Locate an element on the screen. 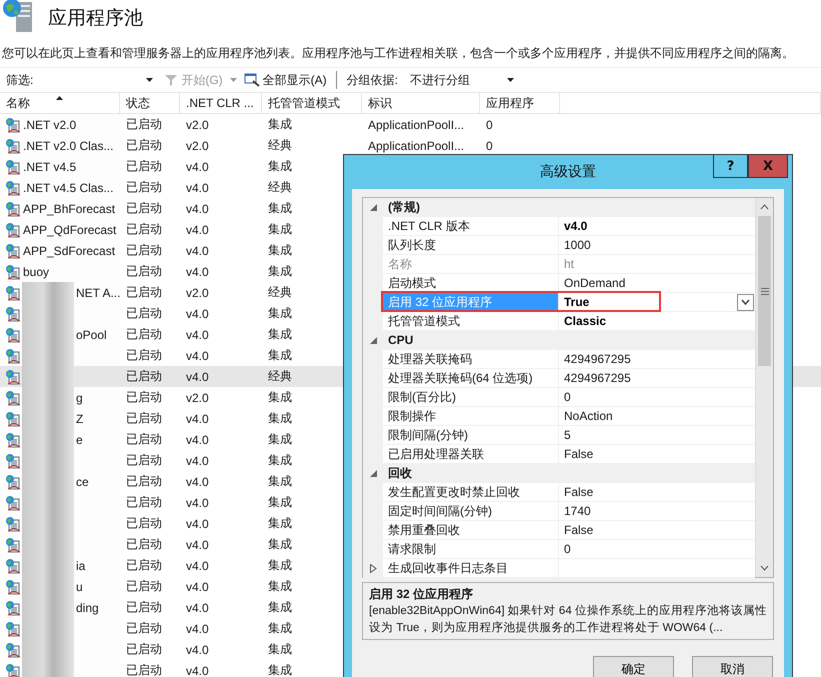 The height and width of the screenshot is (677, 821). page-description: 您可以在此页上查看和管理服务器上的应用程序池列表。应用程序池与工作进程相关联，包含一个或多个应用程序，并提供不同应用程序之间的隔离。 is located at coordinates (398, 53).